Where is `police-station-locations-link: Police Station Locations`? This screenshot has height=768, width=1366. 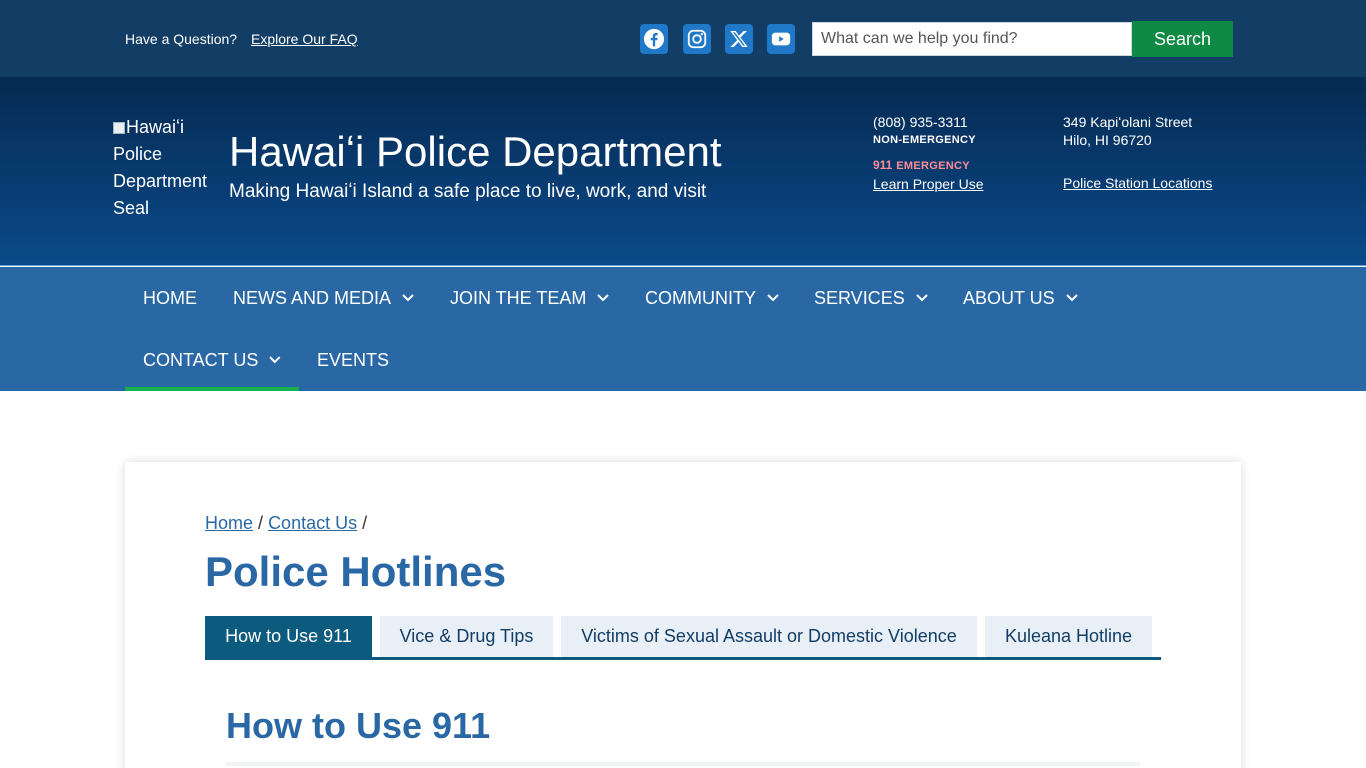
police-station-locations-link: Police Station Locations is located at coordinates (1137, 183).